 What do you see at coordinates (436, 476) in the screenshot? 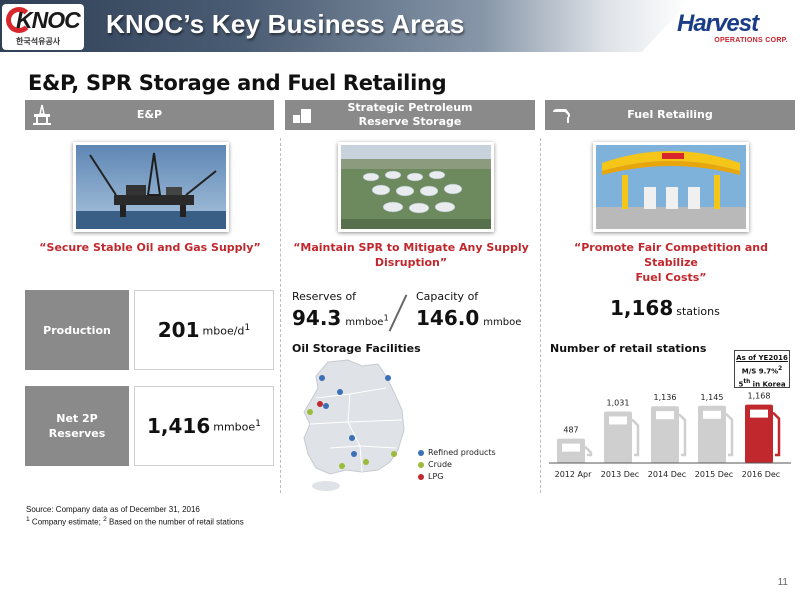
I see `legend-lpg-label: LPG` at bounding box center [436, 476].